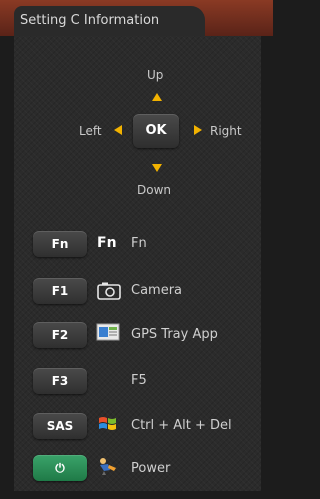 Image resolution: width=320 pixels, height=499 pixels. I want to click on sas-key-button: SAS, so click(60, 426).